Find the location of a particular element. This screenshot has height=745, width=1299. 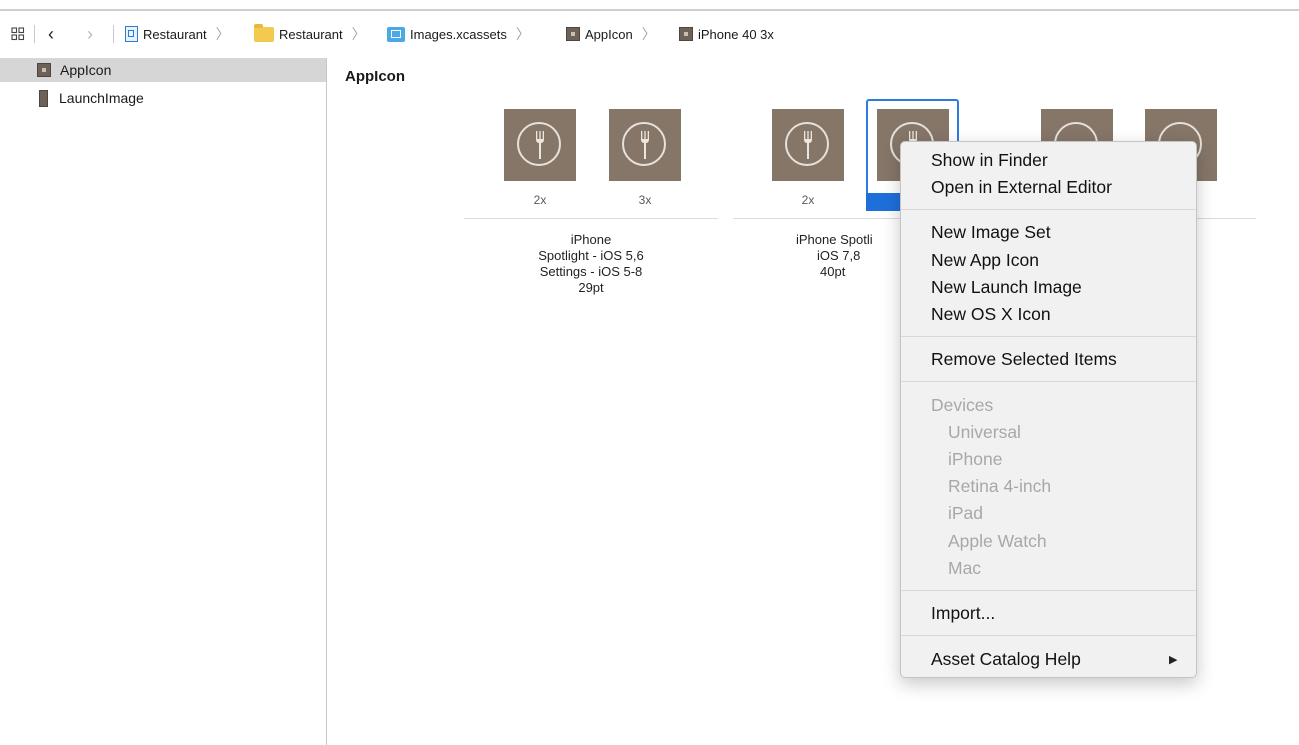

icon-slot-29pt-2x is located at coordinates (540, 145).